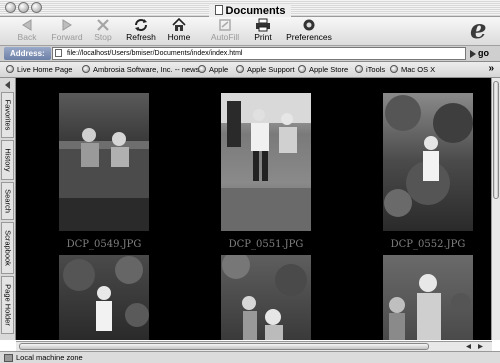  I want to click on tab-scrapbook: Scrapbook, so click(7, 248).